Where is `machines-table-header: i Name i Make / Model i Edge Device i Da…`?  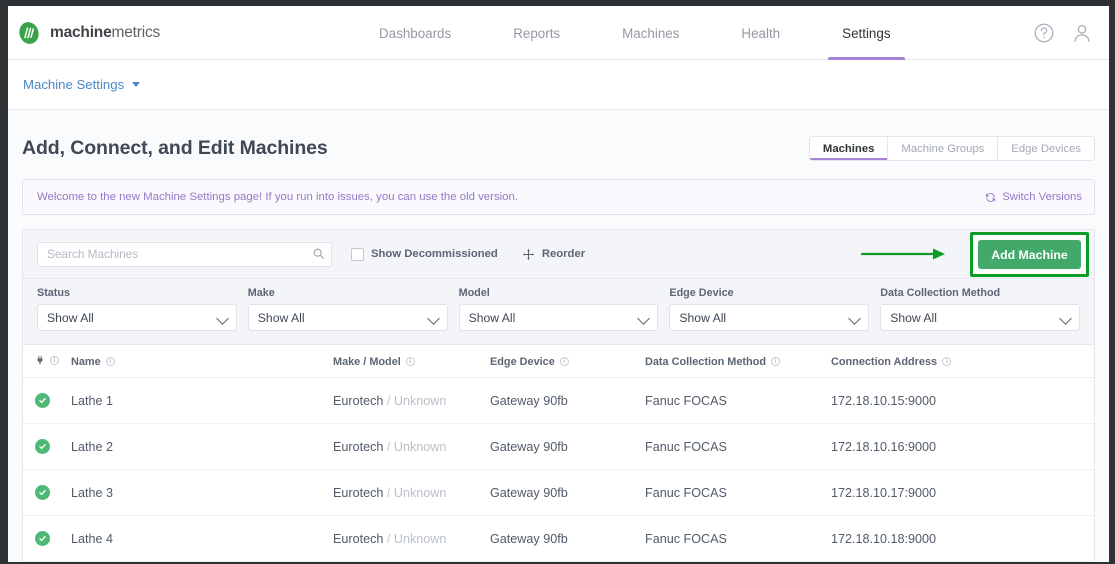 machines-table-header: i Name i Make / Model i Edge Device i Da… is located at coordinates (558, 361).